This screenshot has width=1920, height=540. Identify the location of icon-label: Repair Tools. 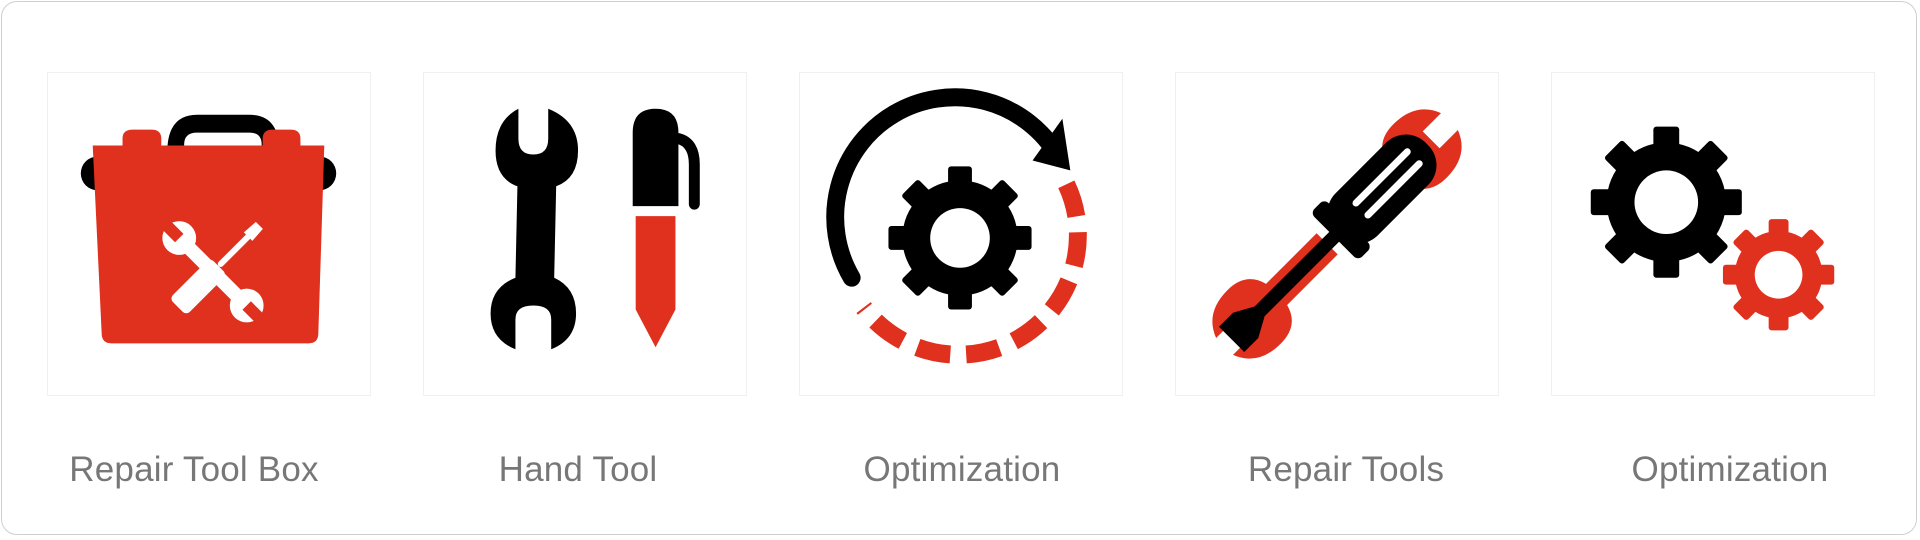
(1346, 469).